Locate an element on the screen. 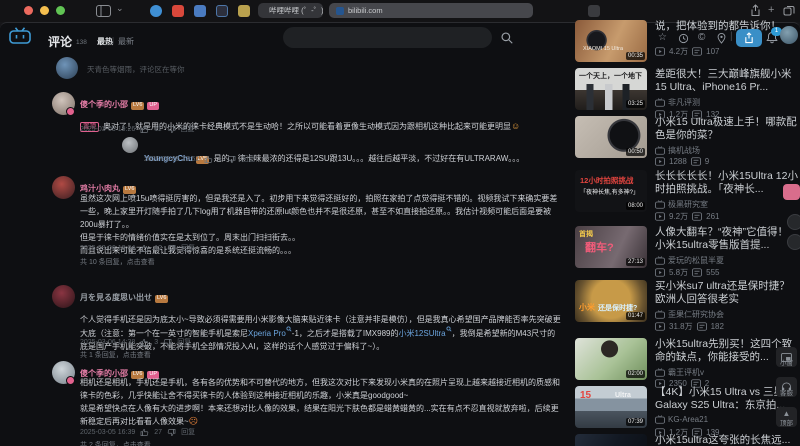 Image resolution: width=800 pixels, height=446 pixels. search-word-link: 小米12SUltra is located at coordinates (421, 333).